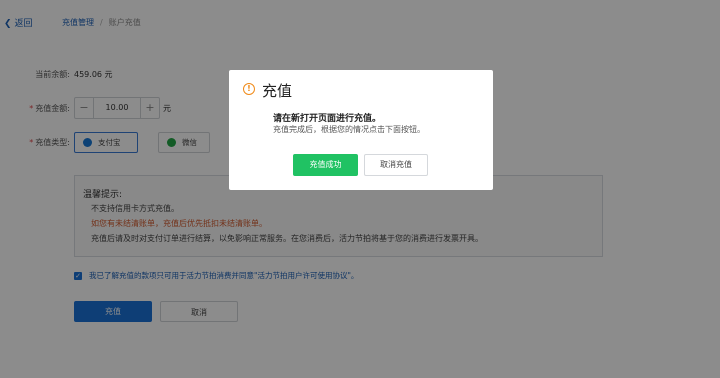 Image resolution: width=720 pixels, height=378 pixels. I want to click on recharge-success-button: 充值成功, so click(325, 165).